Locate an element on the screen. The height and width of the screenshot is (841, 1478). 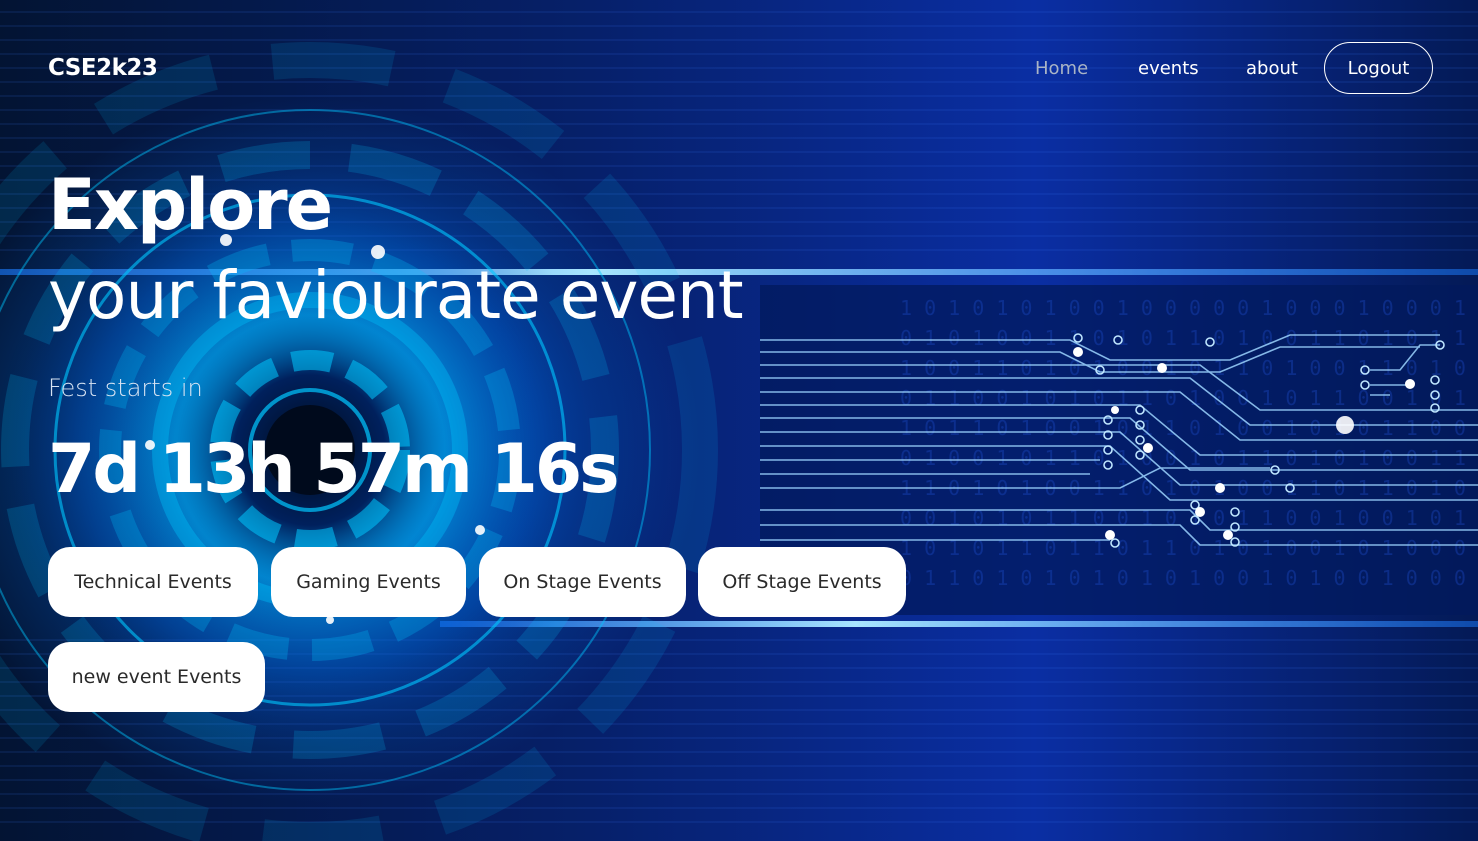
brand-logo: CSE2k23 is located at coordinates (103, 68).